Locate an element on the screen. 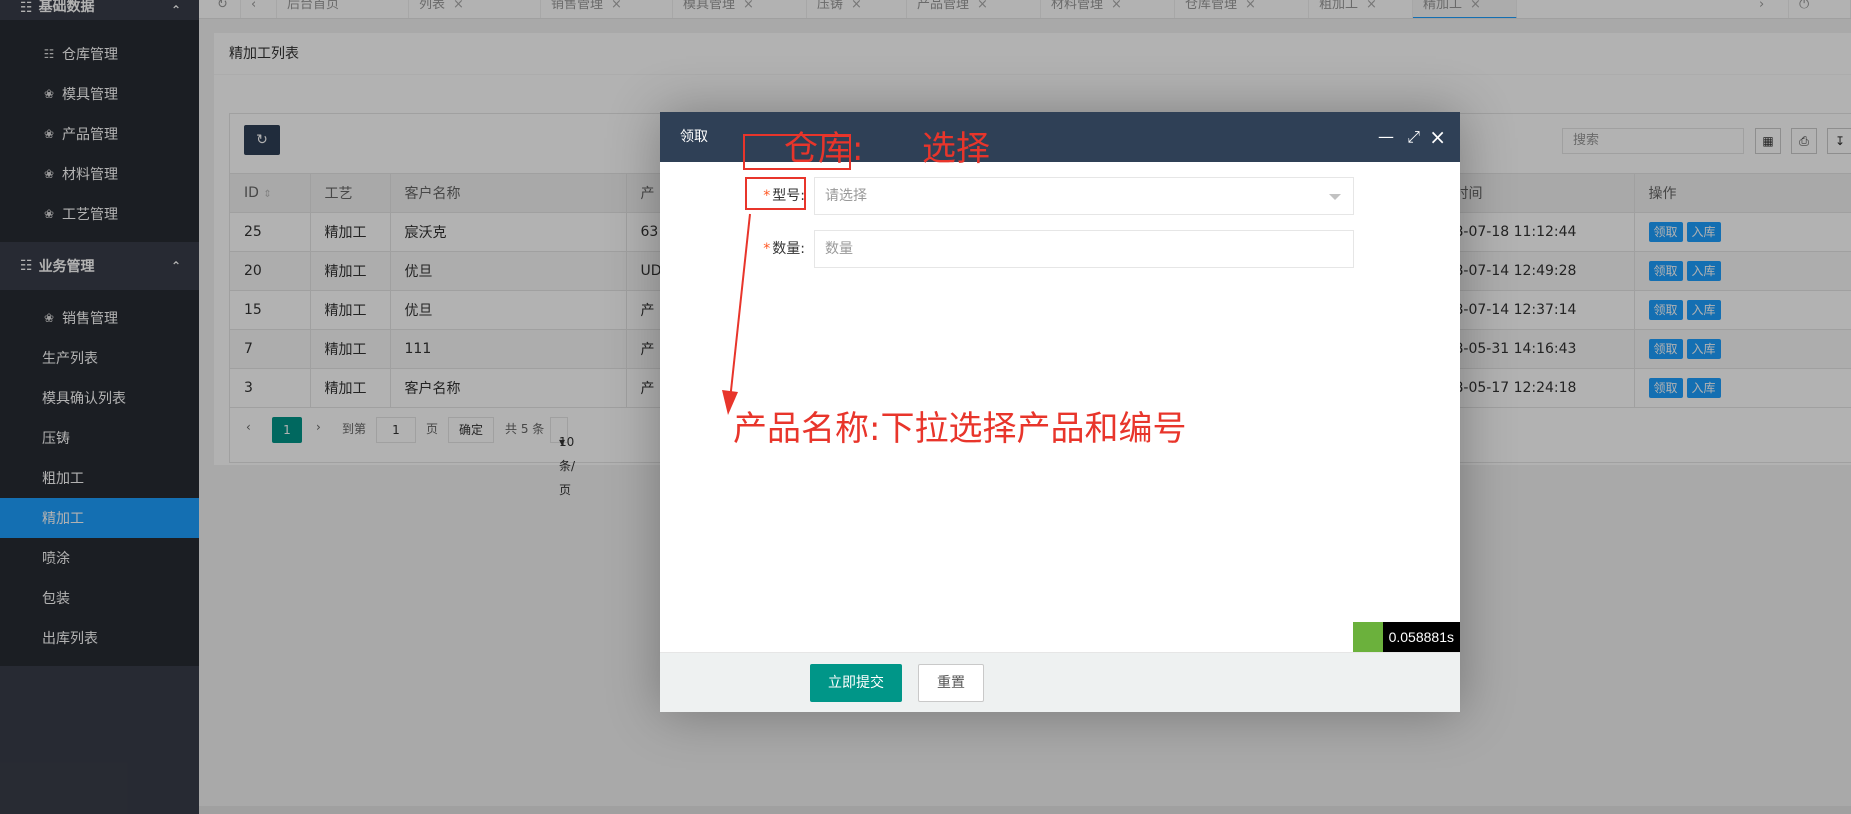  timing-badge: 0.058881s is located at coordinates (1406, 637).